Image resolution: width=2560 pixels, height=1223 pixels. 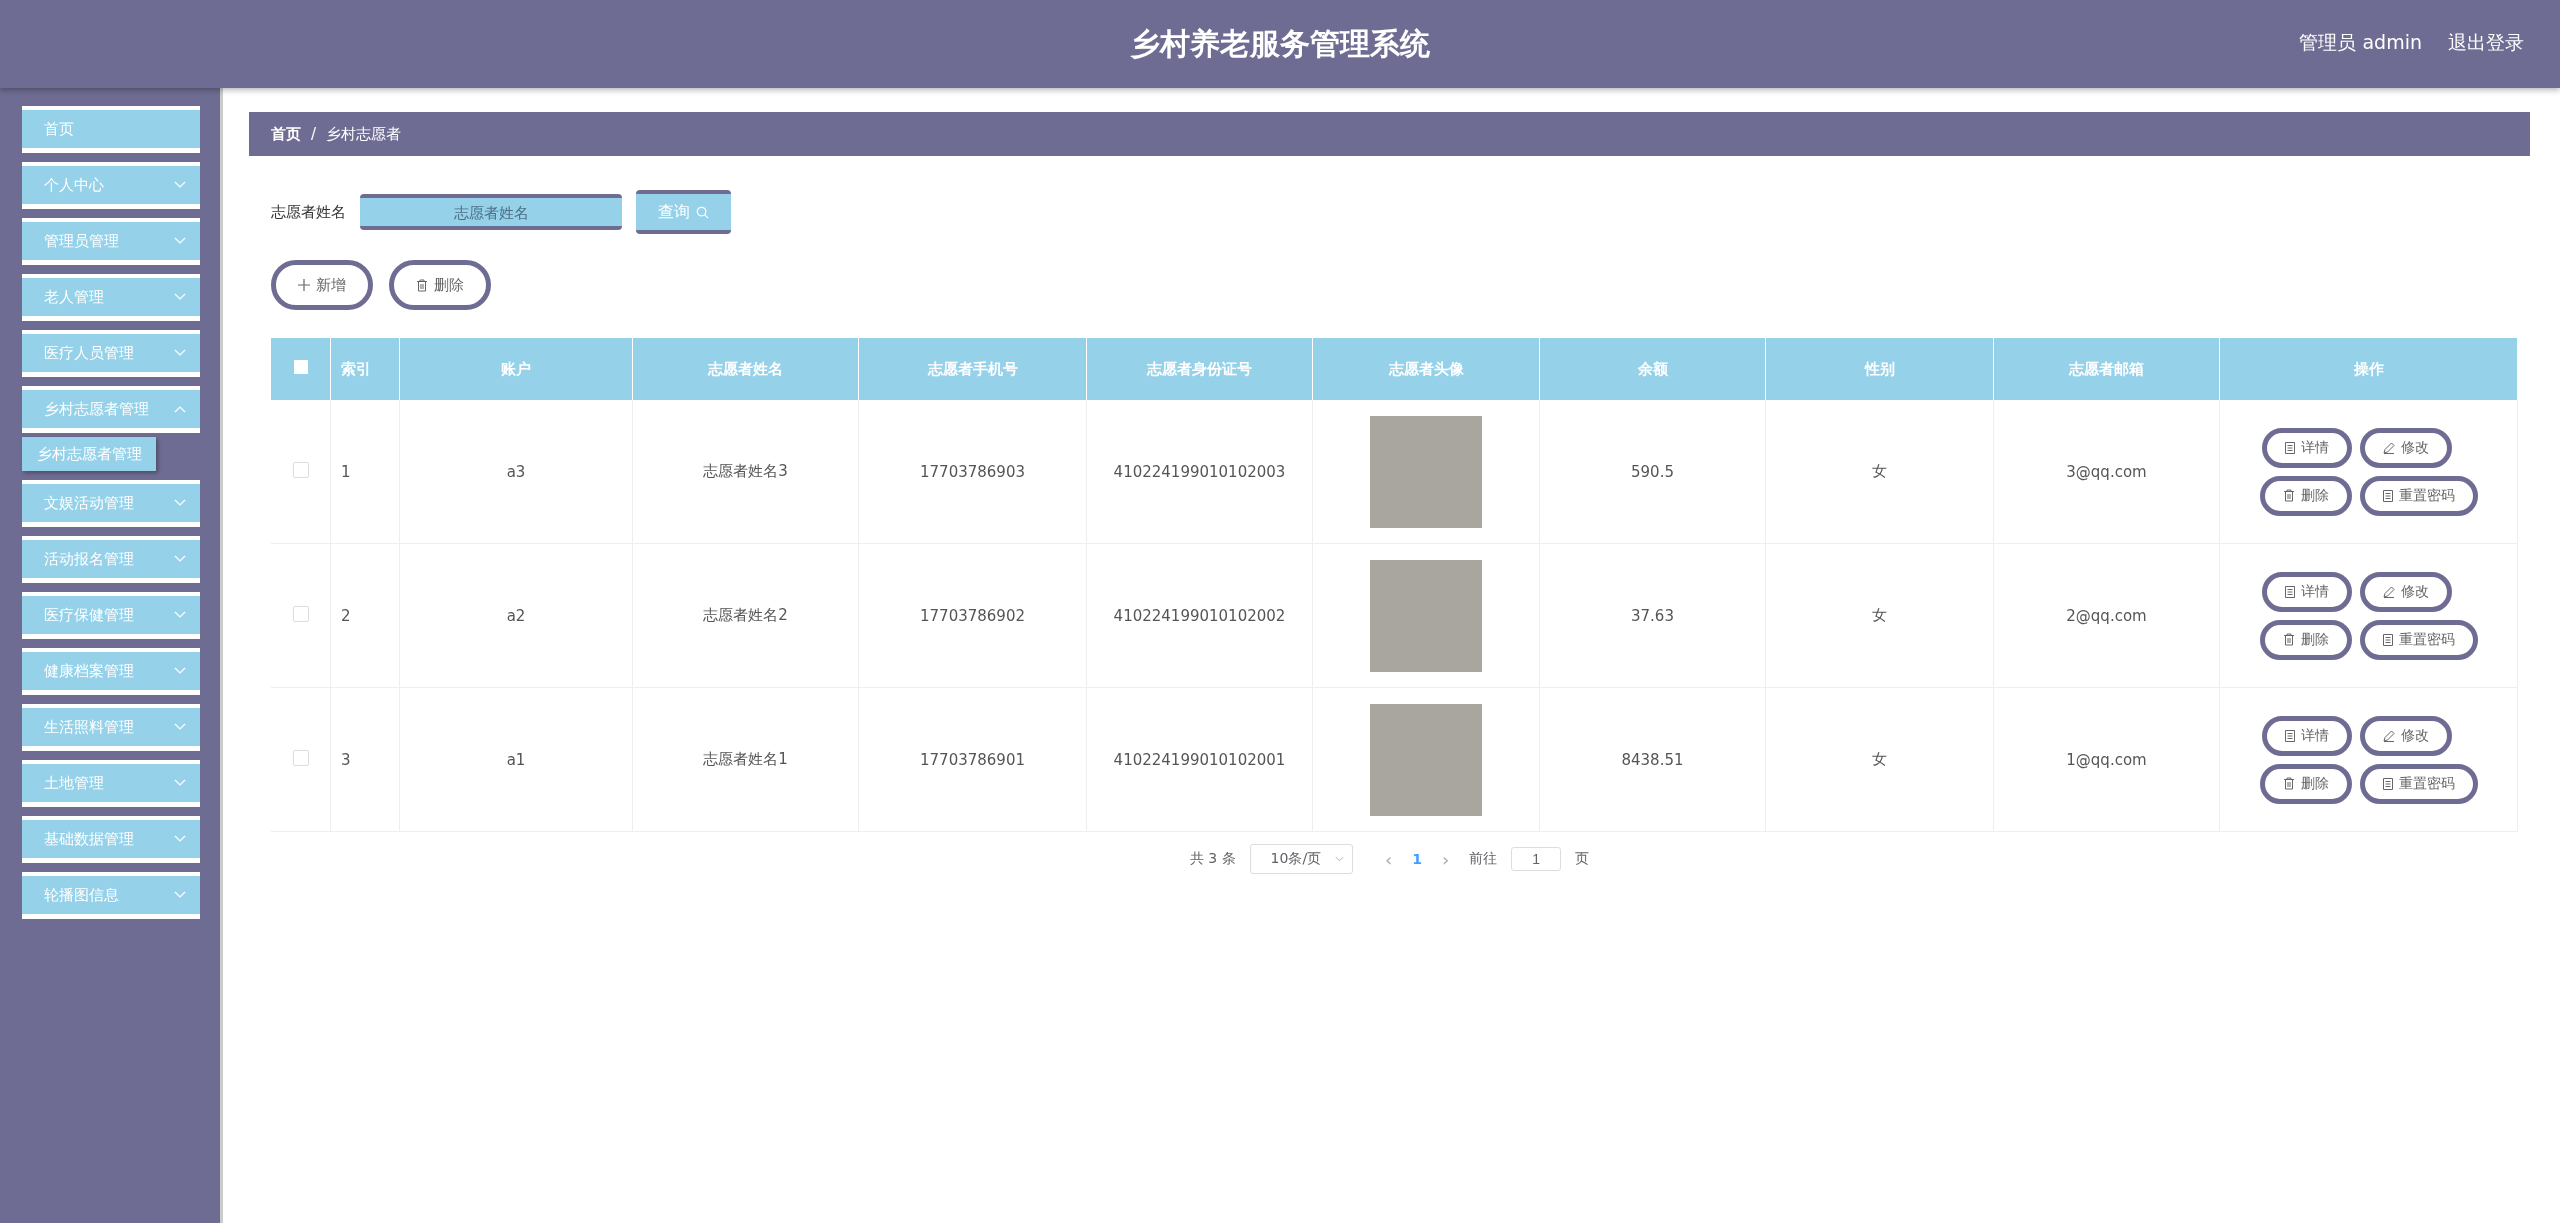 What do you see at coordinates (1483, 859) in the screenshot?
I see `goto-label: 前往` at bounding box center [1483, 859].